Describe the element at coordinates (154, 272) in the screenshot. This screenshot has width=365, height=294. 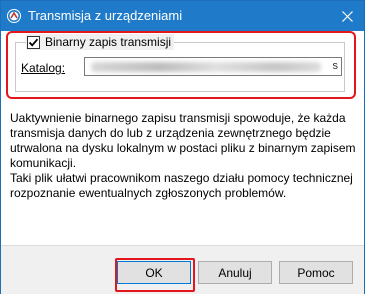
I see `ok-button: OK` at that location.